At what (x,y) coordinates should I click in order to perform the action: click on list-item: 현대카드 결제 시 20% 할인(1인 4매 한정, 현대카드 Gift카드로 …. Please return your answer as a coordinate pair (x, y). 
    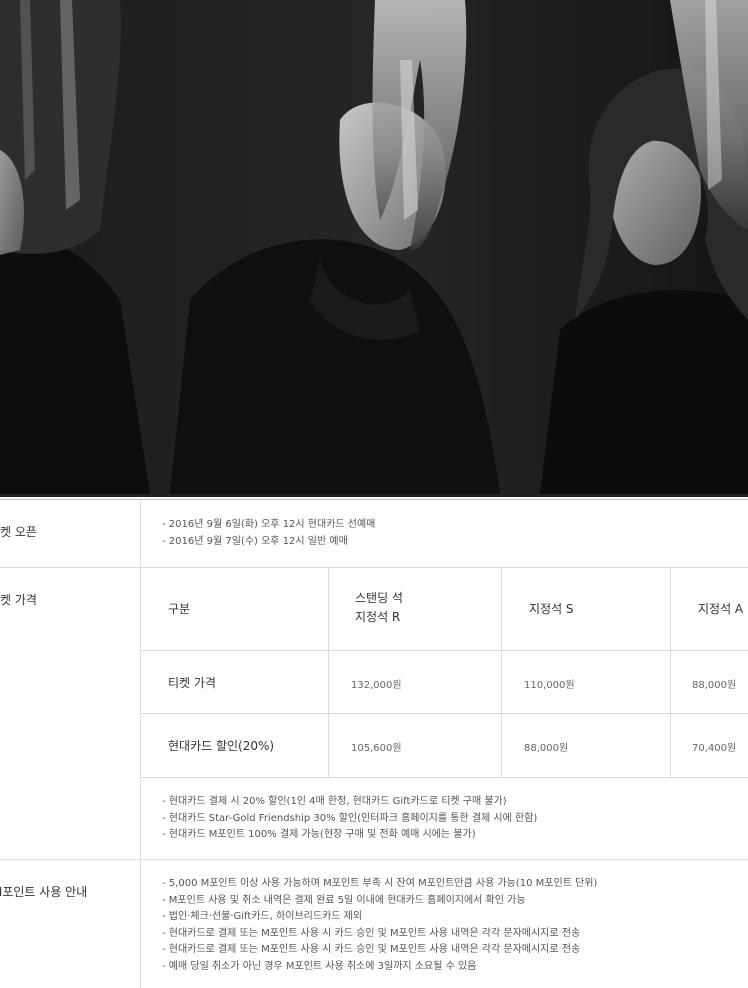
    Looking at the image, I should click on (349, 802).